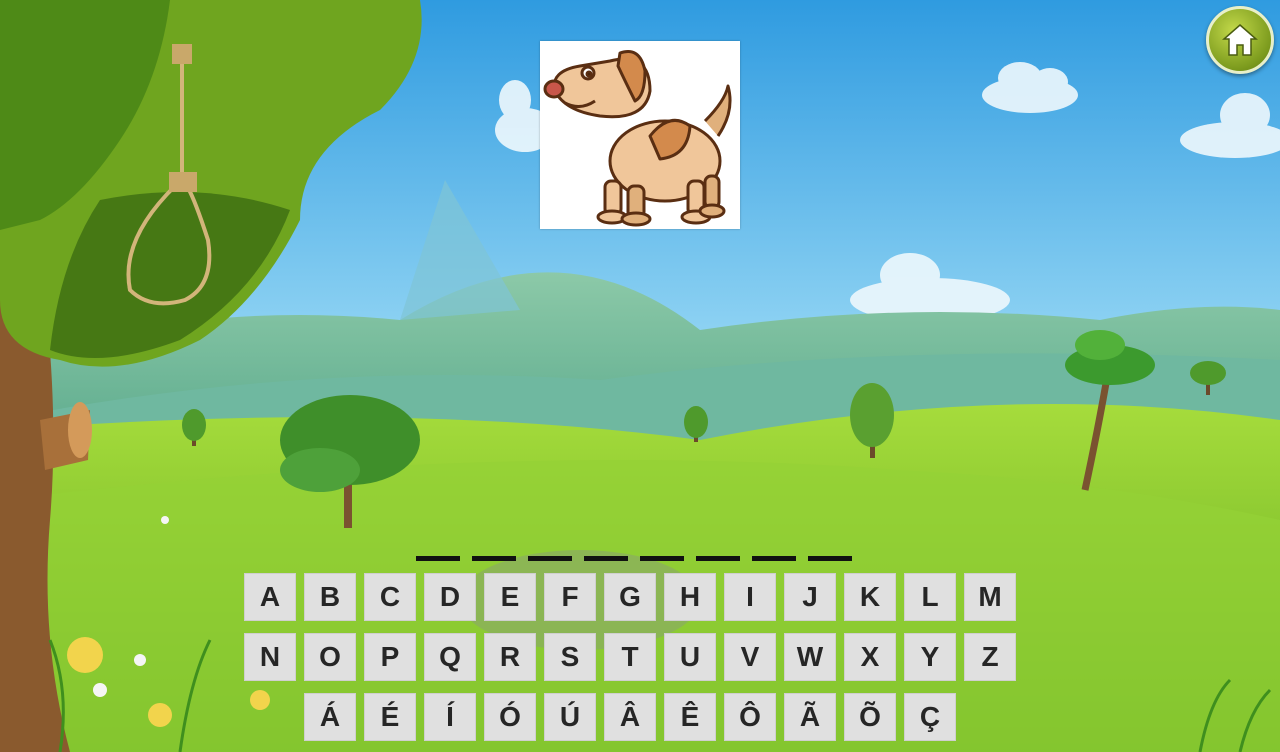 The image size is (1280, 752). What do you see at coordinates (510, 597) in the screenshot?
I see `letter-key: E` at bounding box center [510, 597].